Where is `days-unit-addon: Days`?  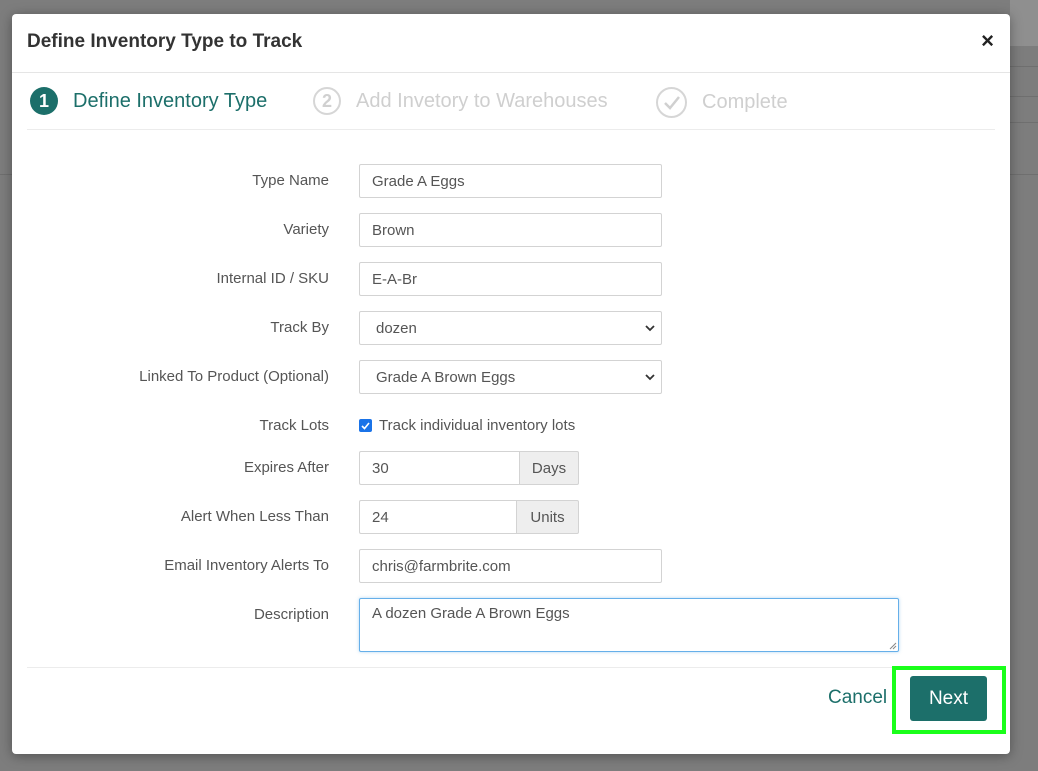 days-unit-addon: Days is located at coordinates (549, 468).